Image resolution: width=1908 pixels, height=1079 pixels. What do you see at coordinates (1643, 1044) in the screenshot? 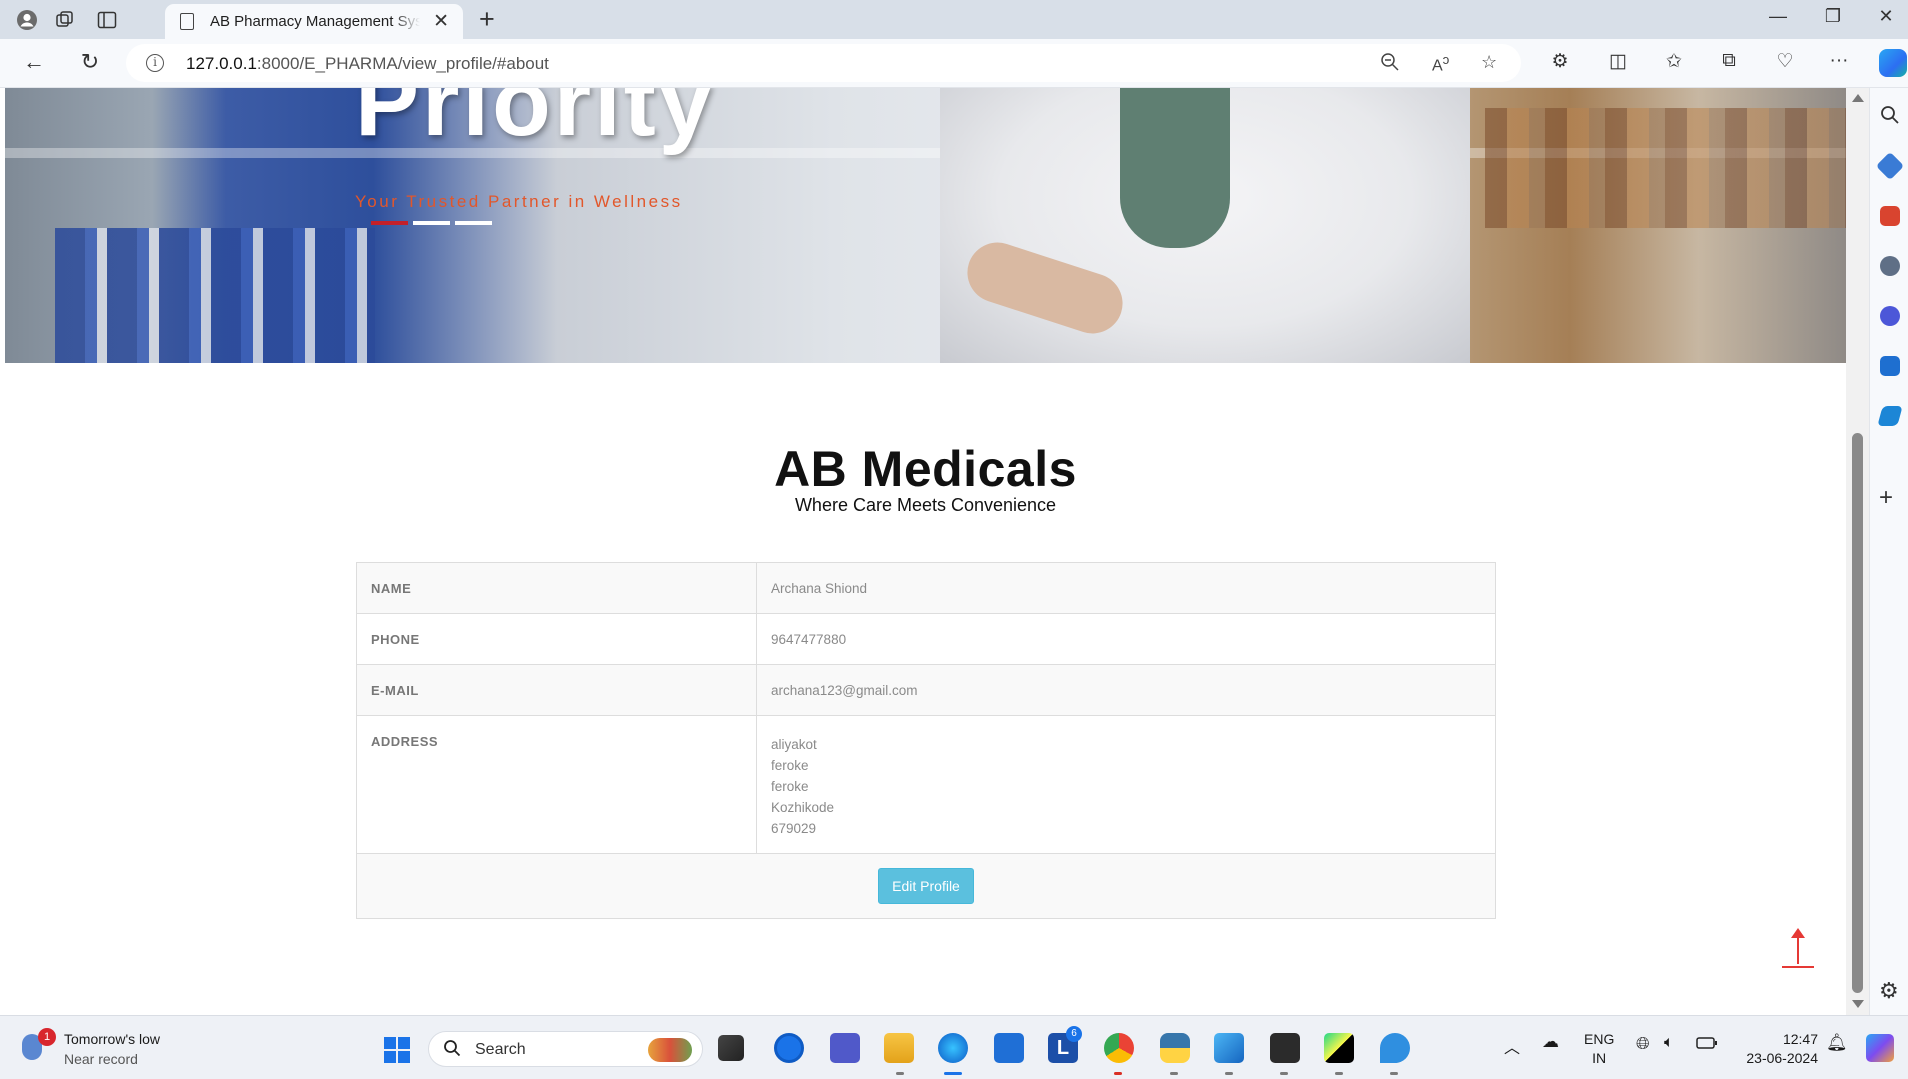
I see `network-icon: 🌐︎` at bounding box center [1643, 1044].